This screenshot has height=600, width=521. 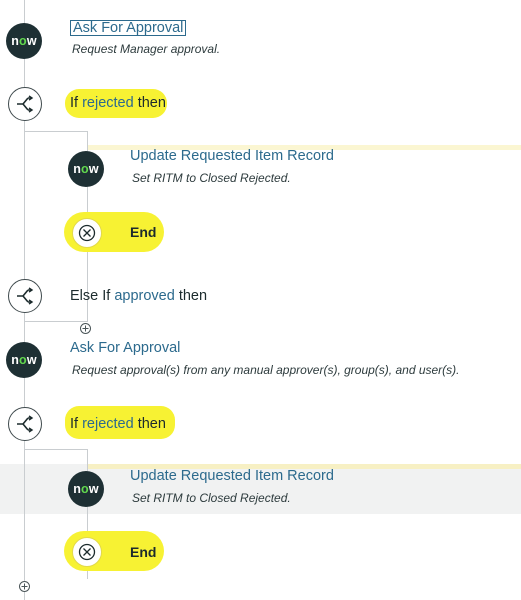 What do you see at coordinates (24, 489) in the screenshot?
I see `flow-main-connector` at bounding box center [24, 489].